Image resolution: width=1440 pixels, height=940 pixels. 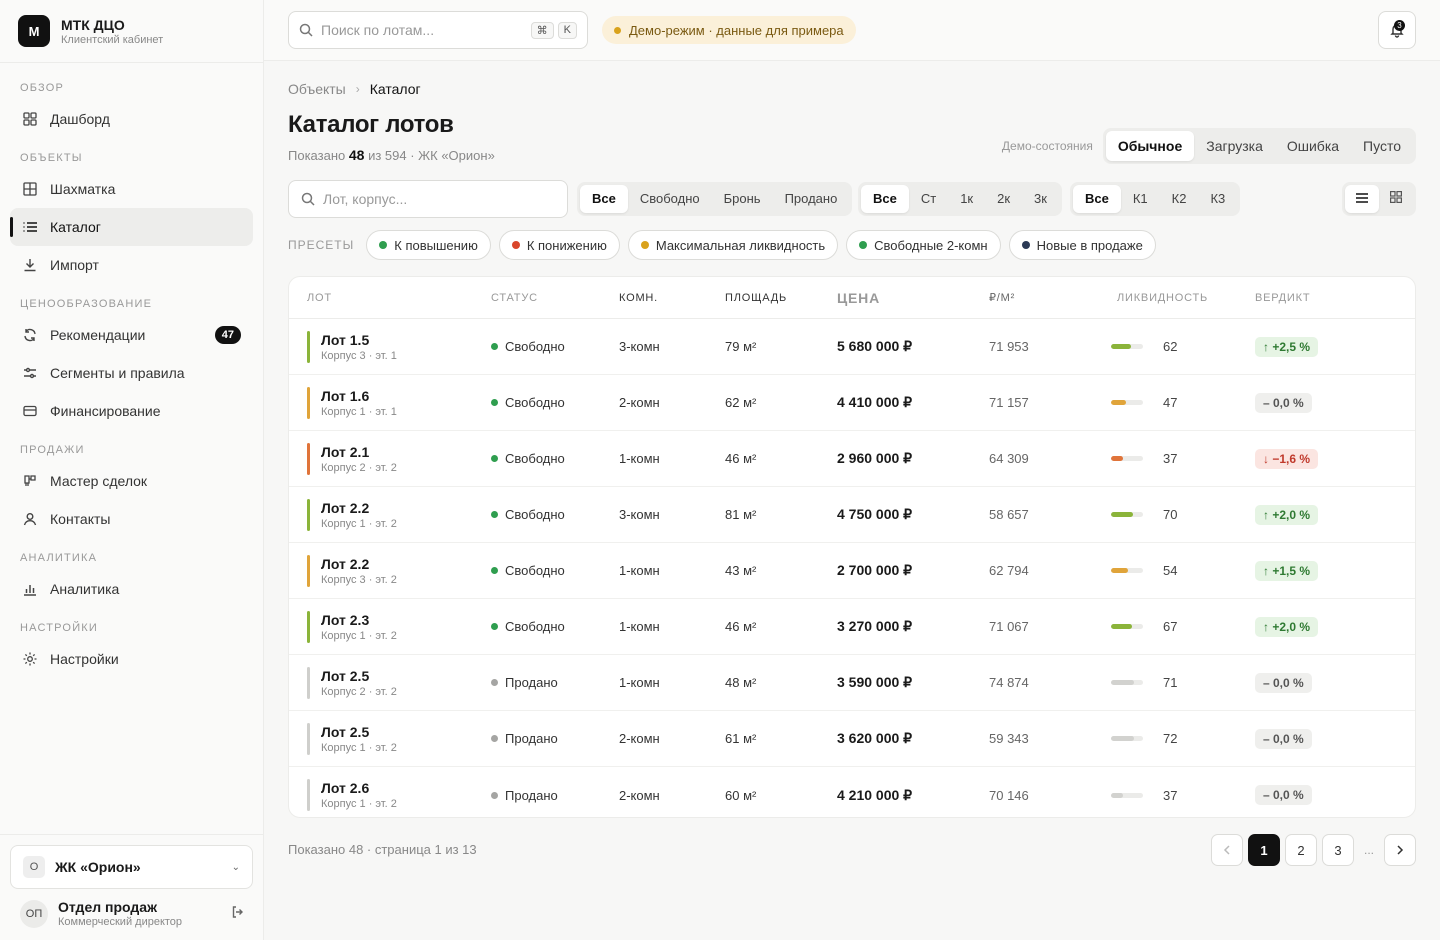 What do you see at coordinates (567, 30) in the screenshot?
I see `kbd-k: K` at bounding box center [567, 30].